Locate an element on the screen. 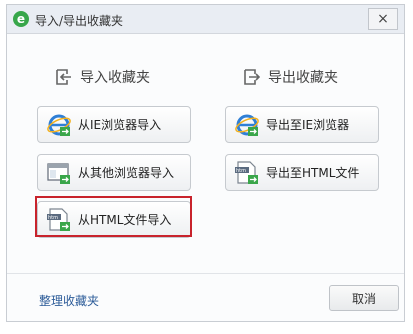  import-arrow-icon is located at coordinates (63, 77).